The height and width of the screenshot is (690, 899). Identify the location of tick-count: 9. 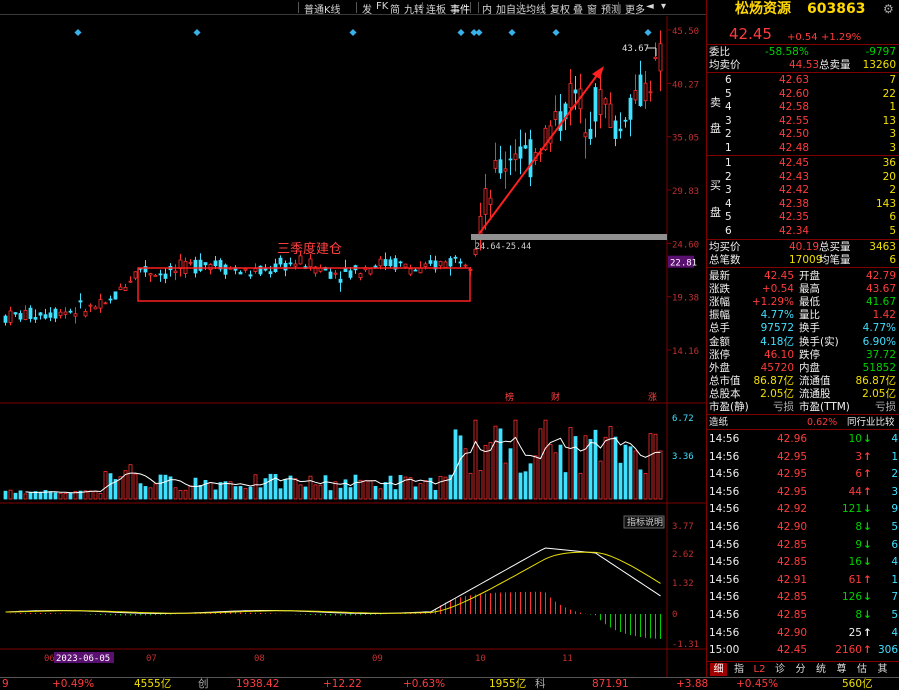
(894, 509).